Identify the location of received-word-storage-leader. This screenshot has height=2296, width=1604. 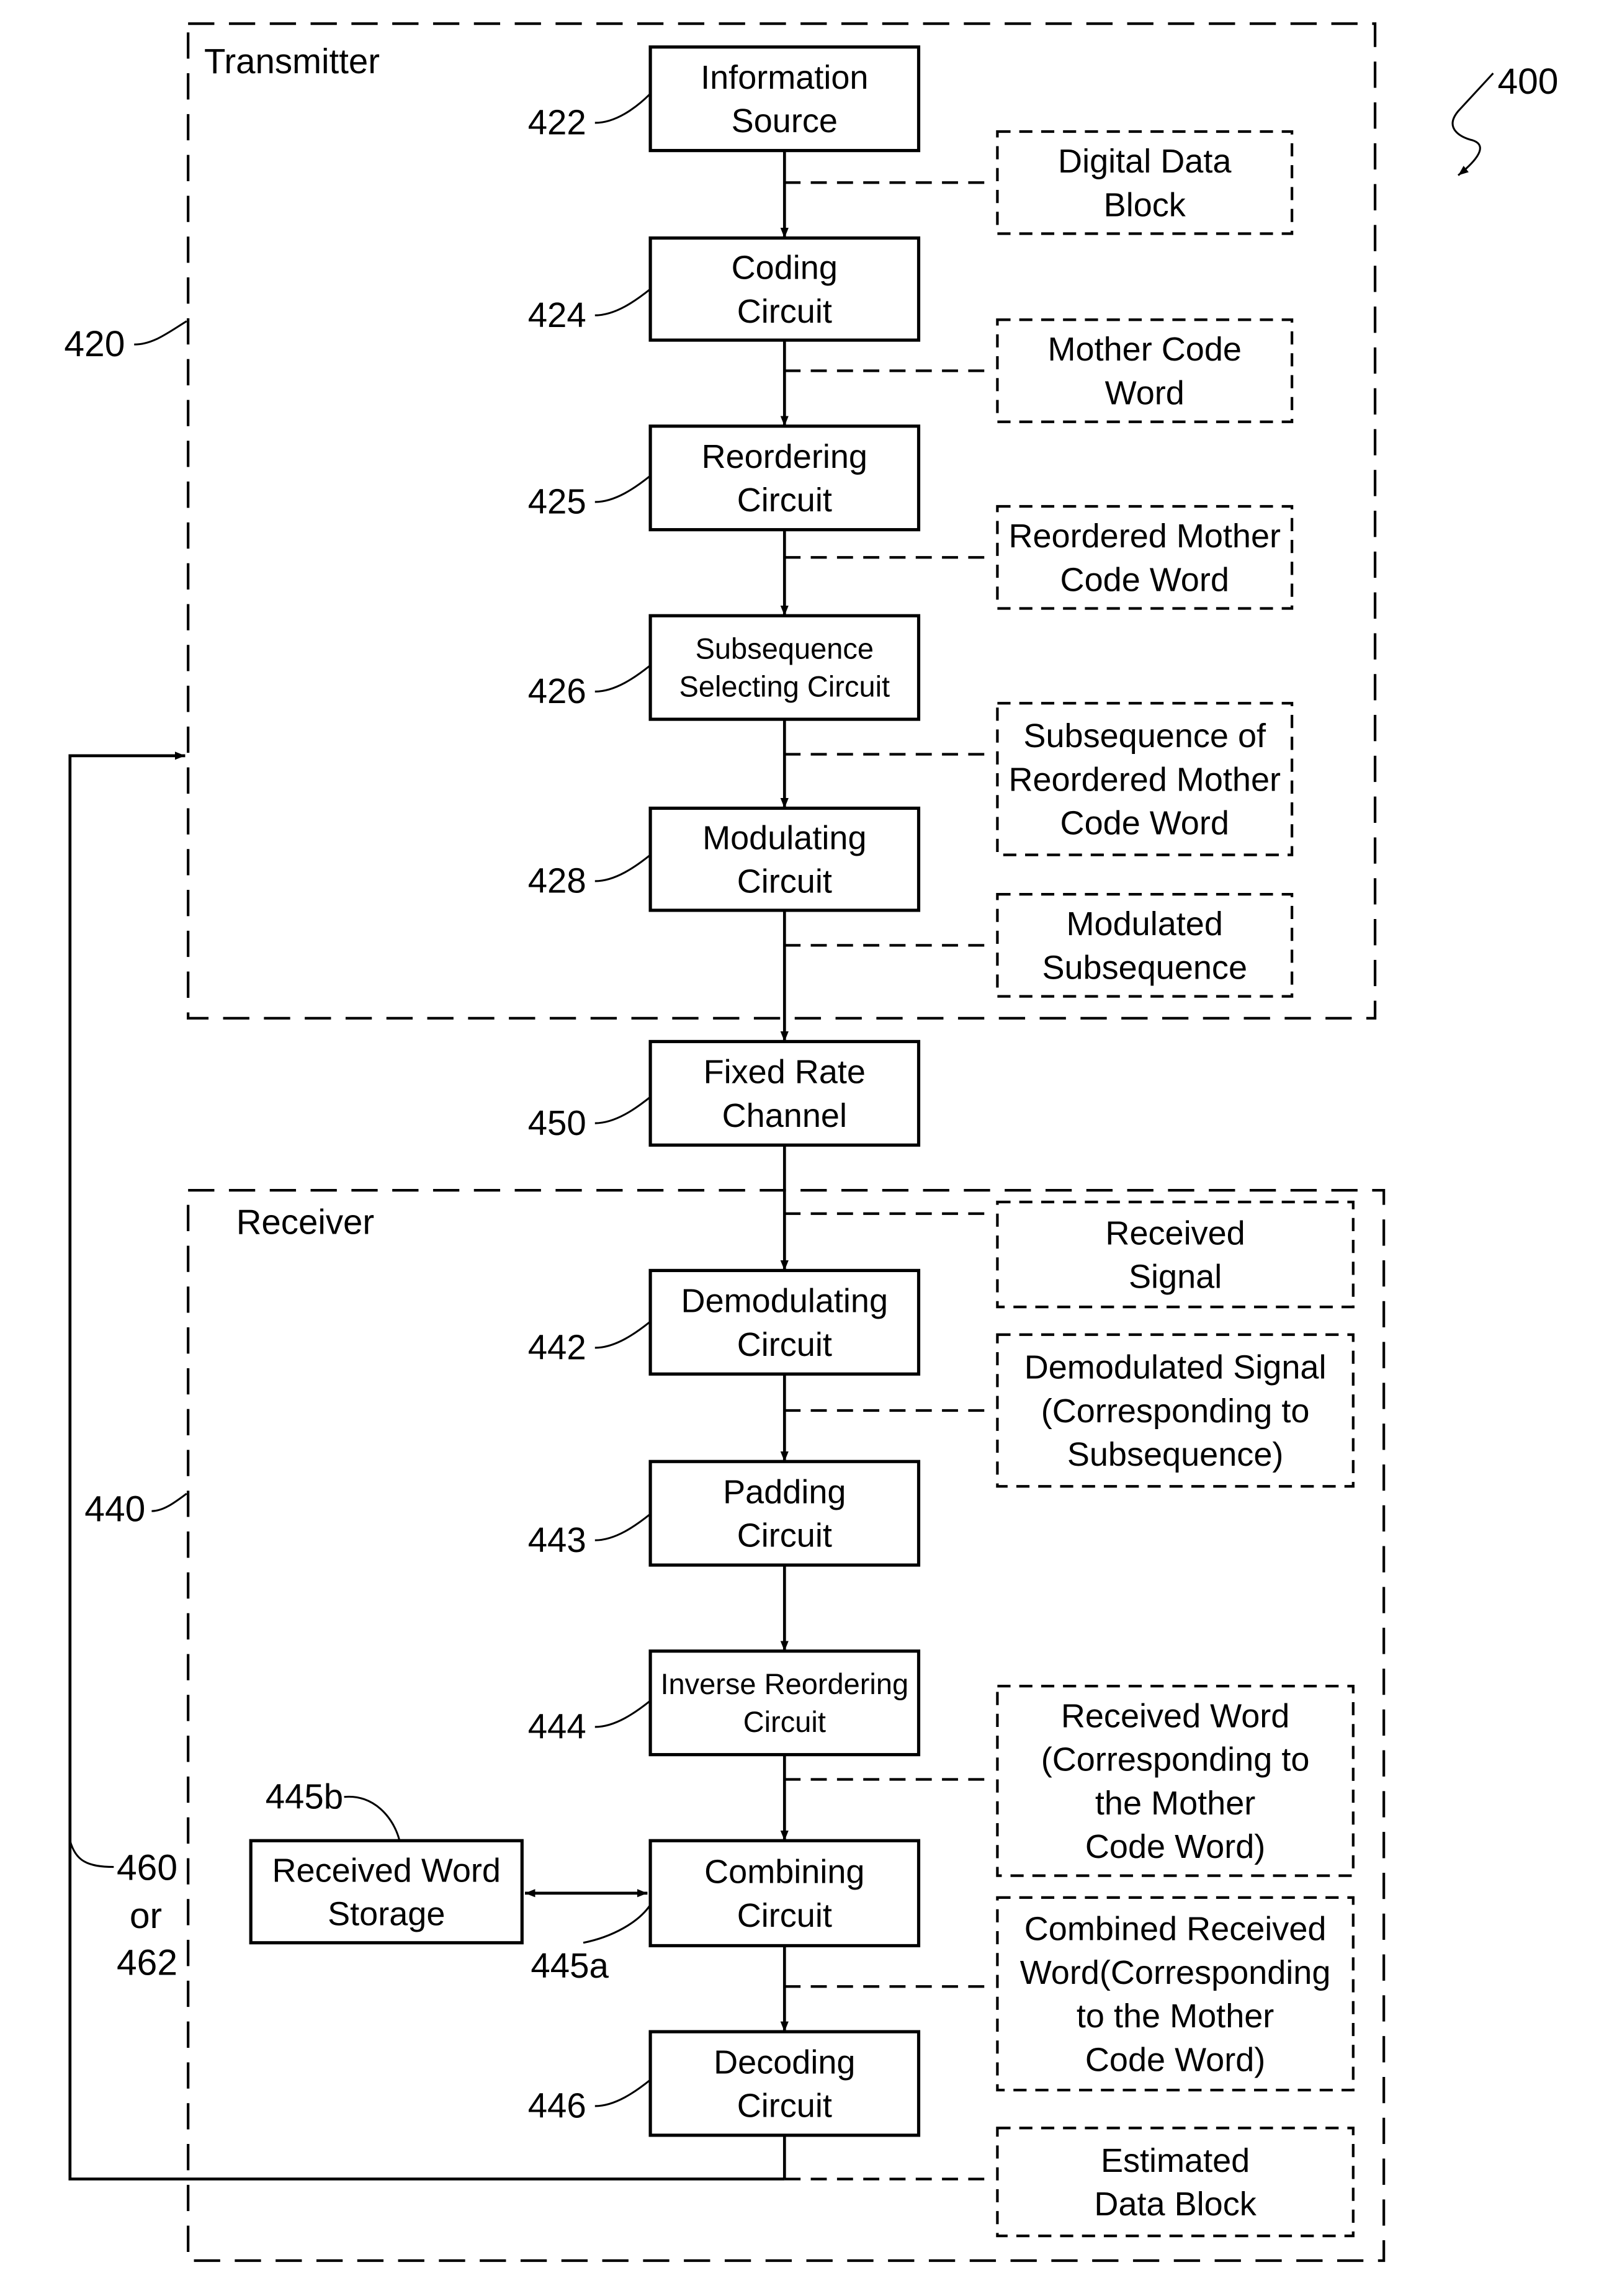
(372, 1818).